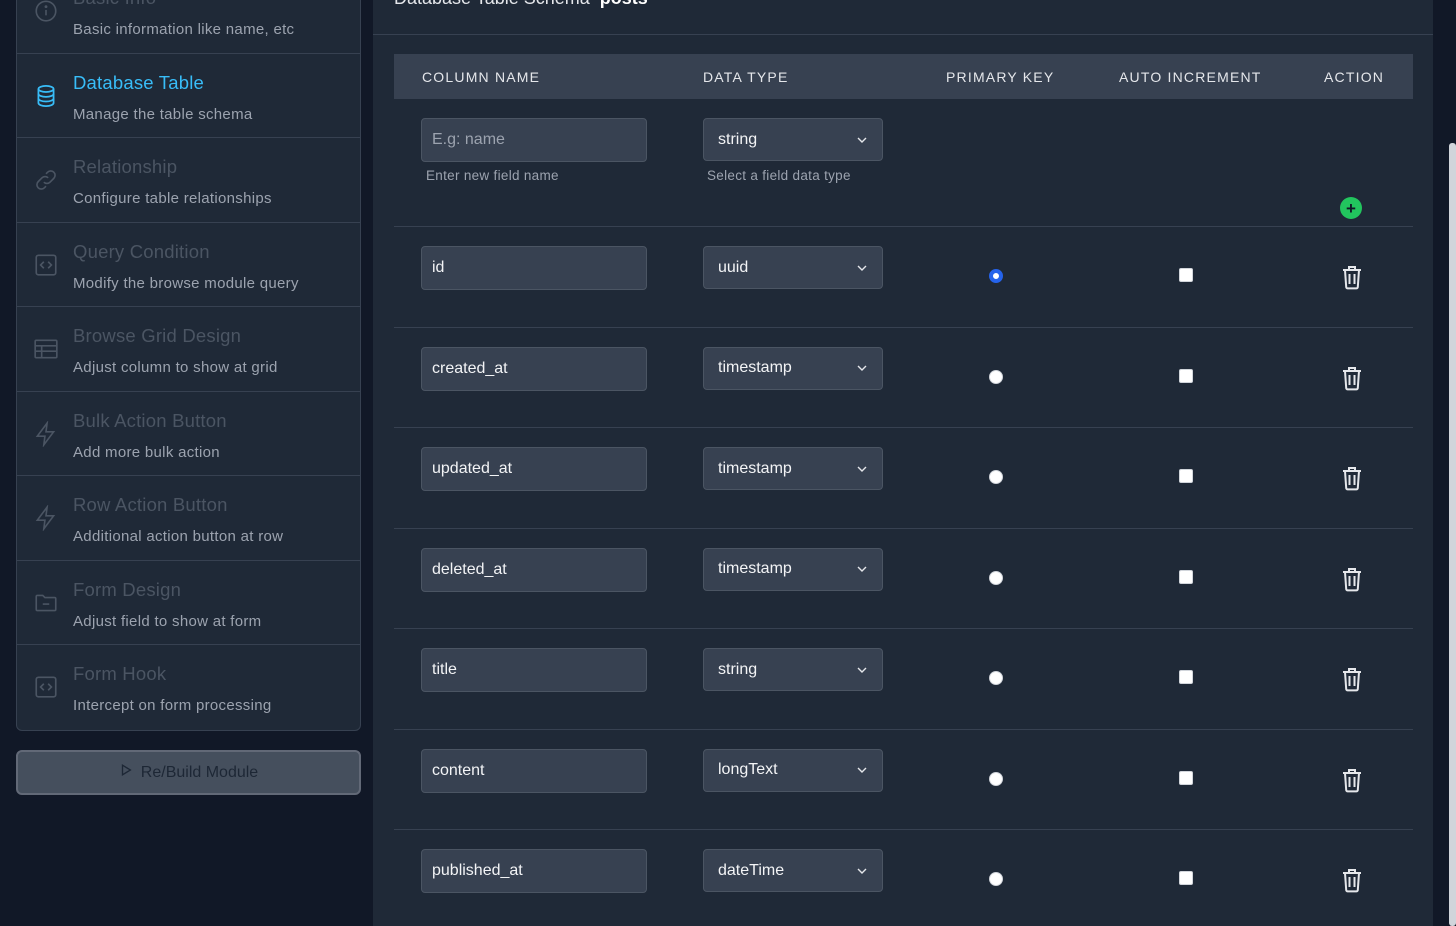 This screenshot has height=926, width=1456. What do you see at coordinates (1351, 208) in the screenshot?
I see `add-field-button: +` at bounding box center [1351, 208].